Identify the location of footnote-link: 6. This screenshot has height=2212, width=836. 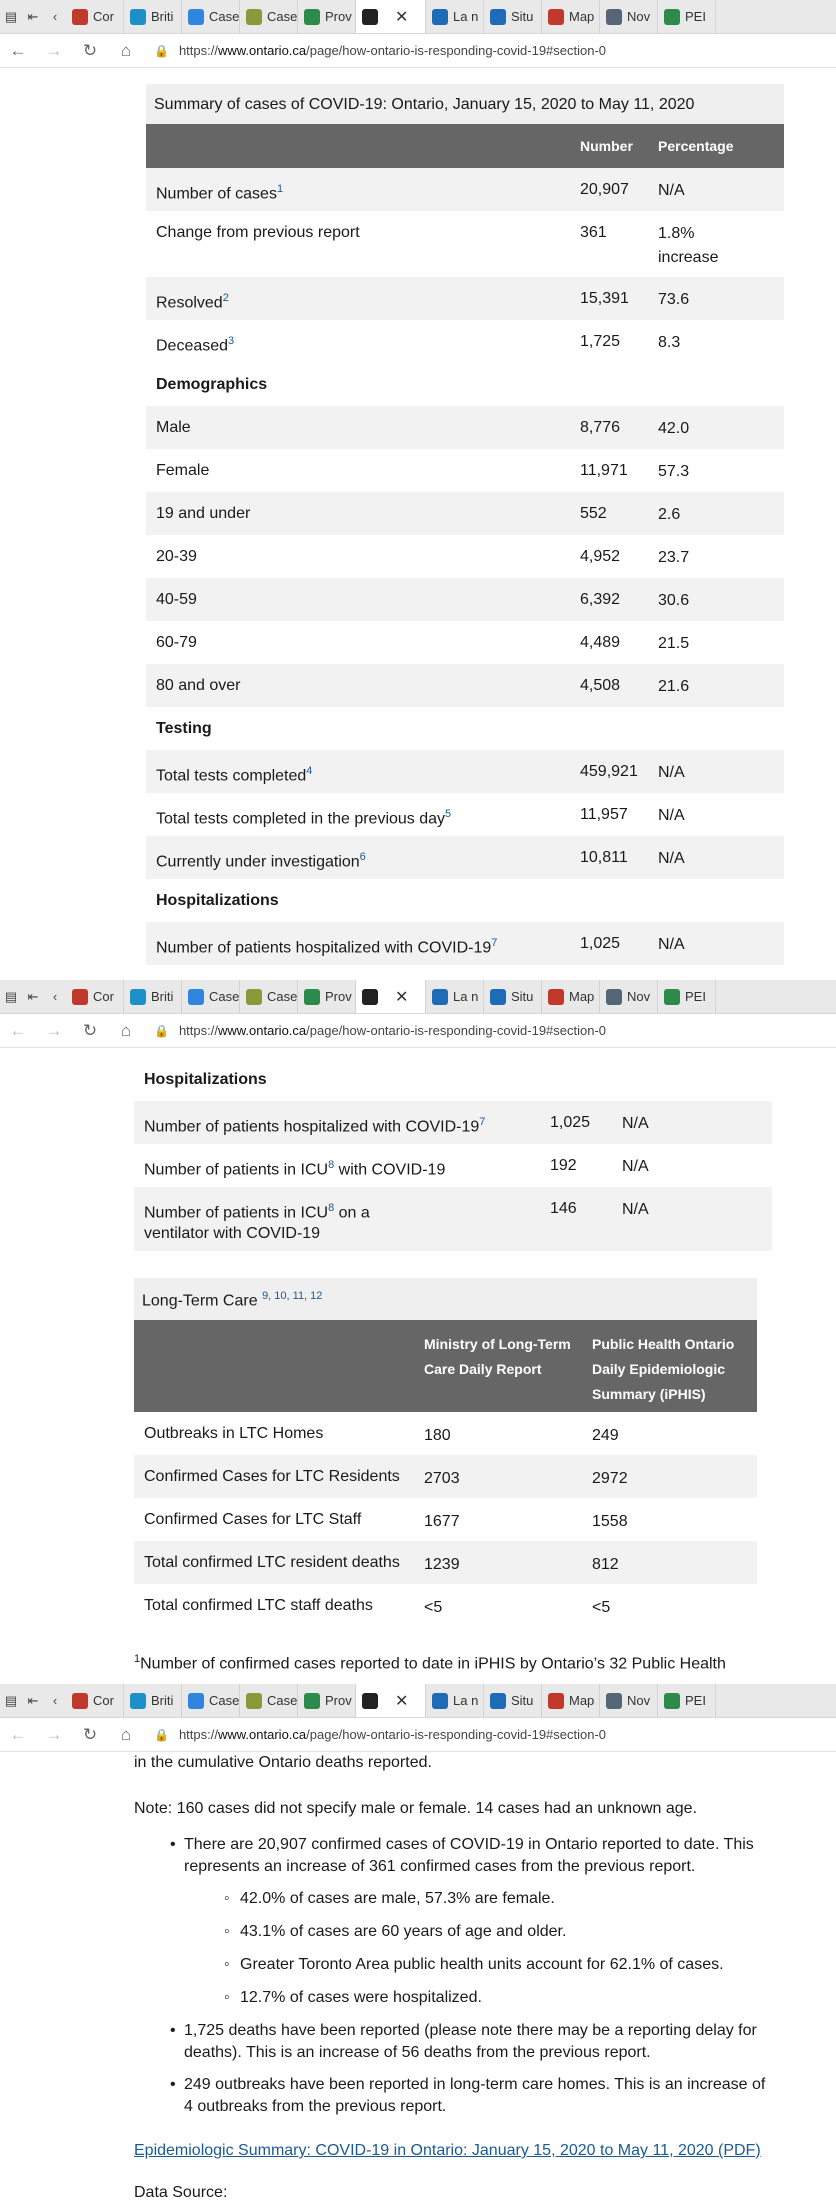
(363, 857).